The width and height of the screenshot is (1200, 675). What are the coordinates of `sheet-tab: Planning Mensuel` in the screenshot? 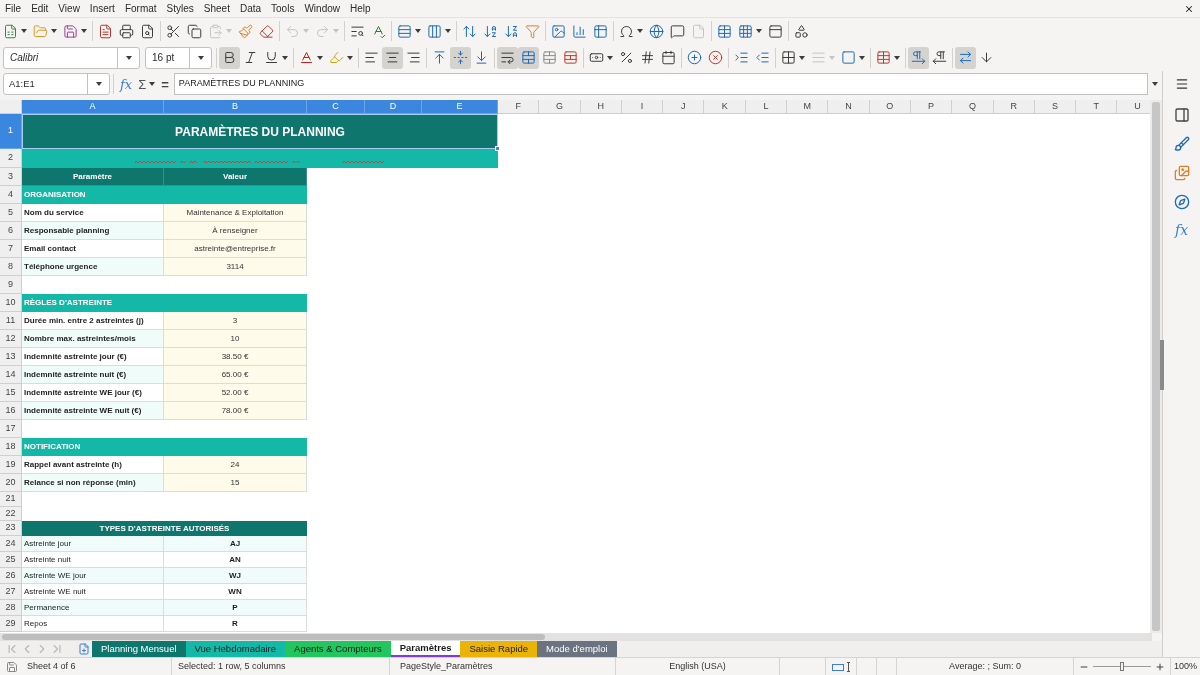 It's located at (139, 649).